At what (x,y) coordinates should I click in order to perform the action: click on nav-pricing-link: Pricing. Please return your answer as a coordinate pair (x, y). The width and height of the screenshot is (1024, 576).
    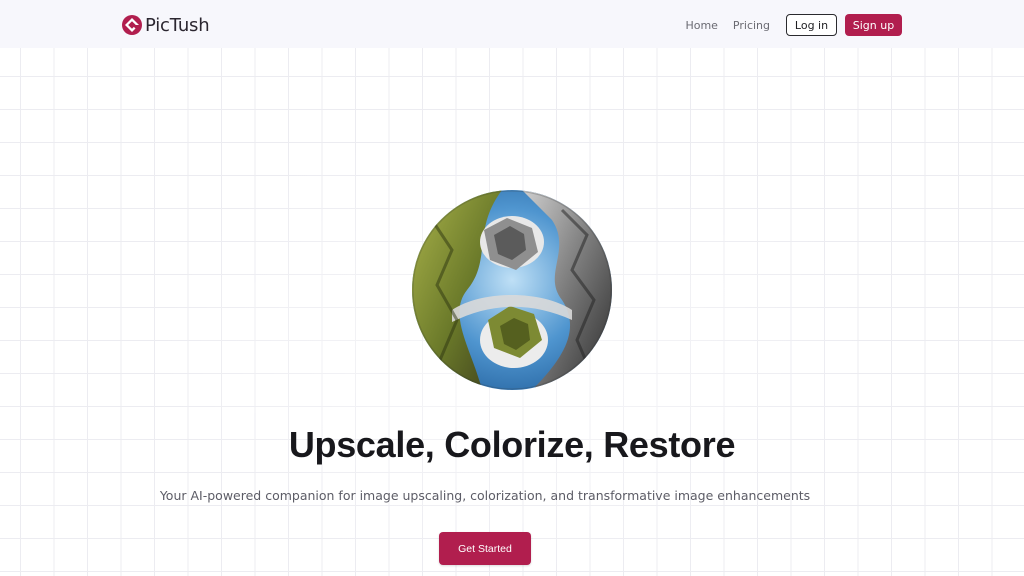
    Looking at the image, I should click on (751, 25).